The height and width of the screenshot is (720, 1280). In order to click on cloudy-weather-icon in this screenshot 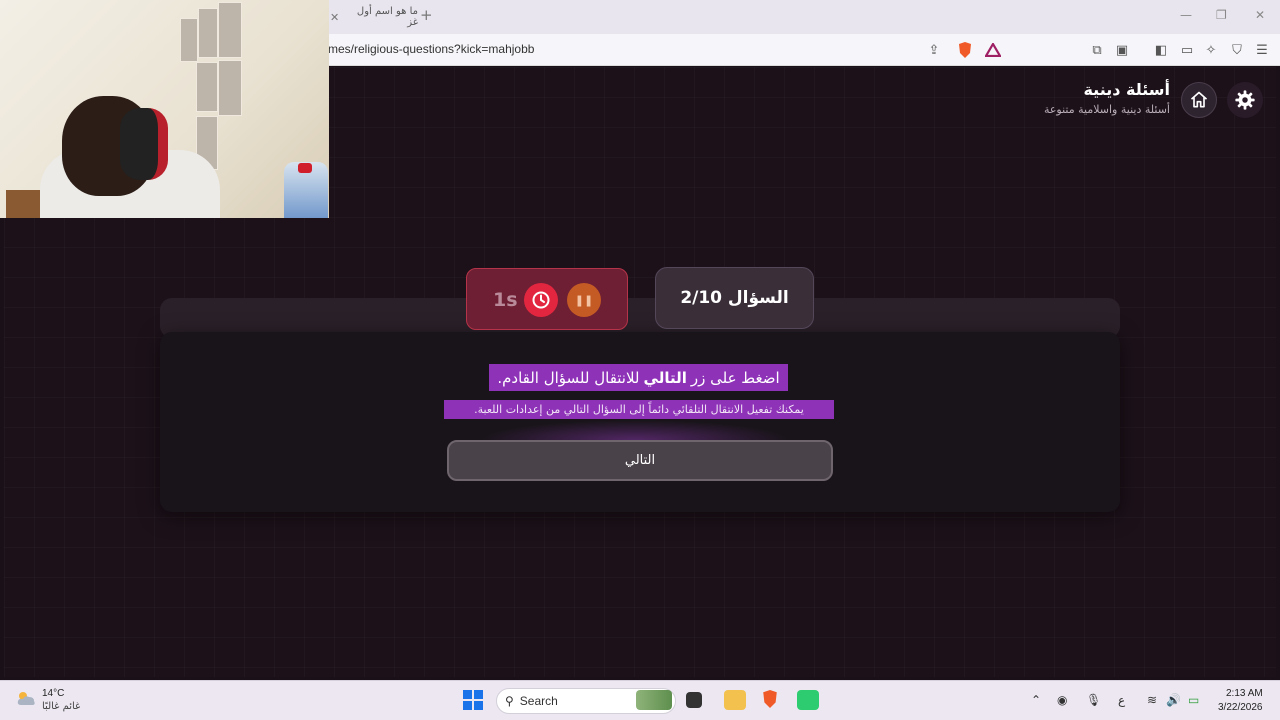, I will do `click(26, 698)`.